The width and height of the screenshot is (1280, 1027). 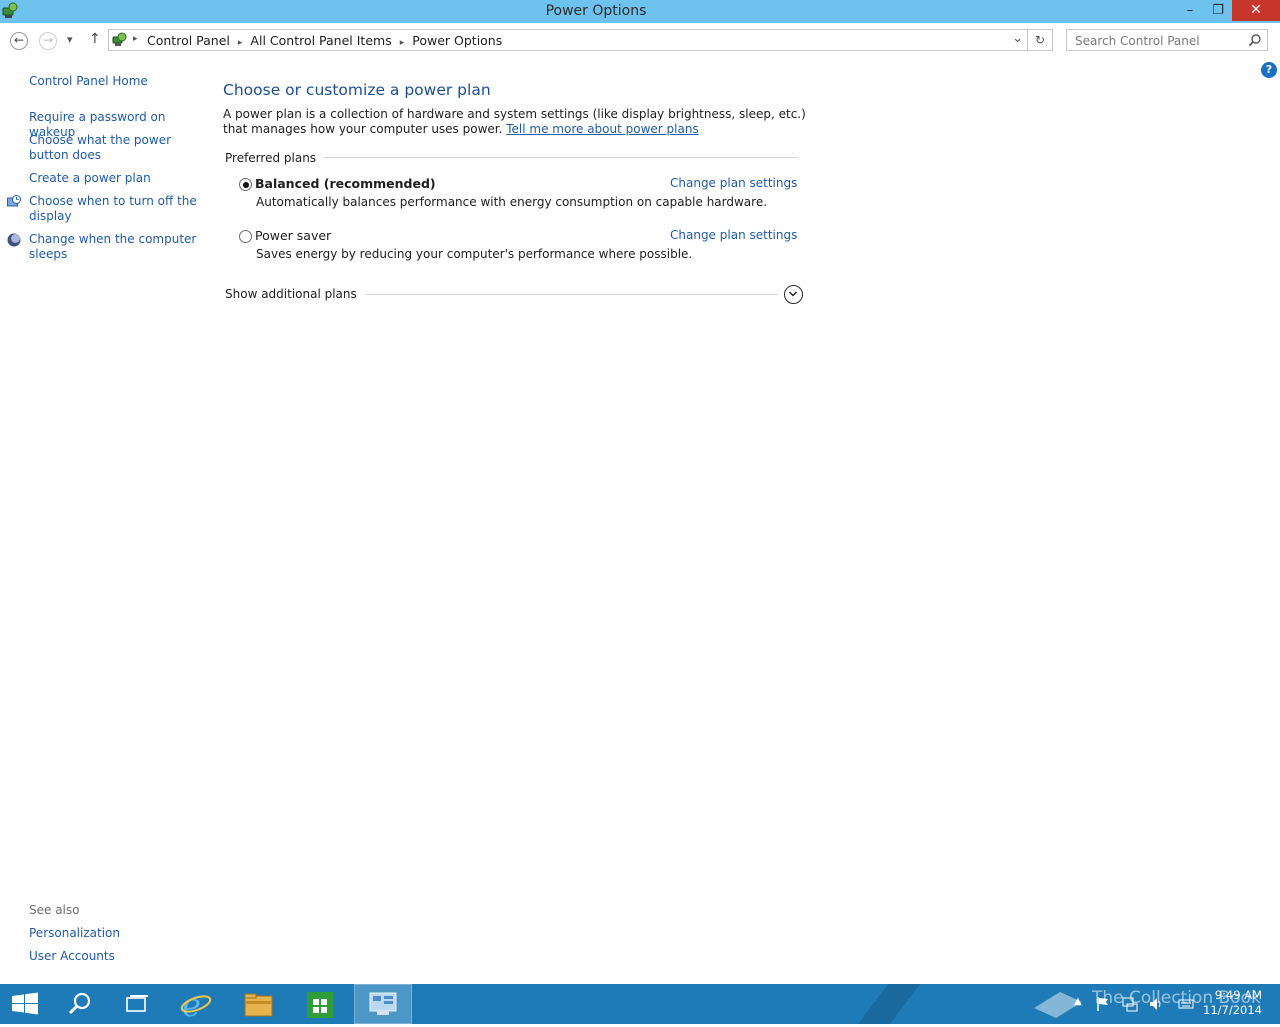 I want to click on see-also-heading: See also, so click(x=54, y=910).